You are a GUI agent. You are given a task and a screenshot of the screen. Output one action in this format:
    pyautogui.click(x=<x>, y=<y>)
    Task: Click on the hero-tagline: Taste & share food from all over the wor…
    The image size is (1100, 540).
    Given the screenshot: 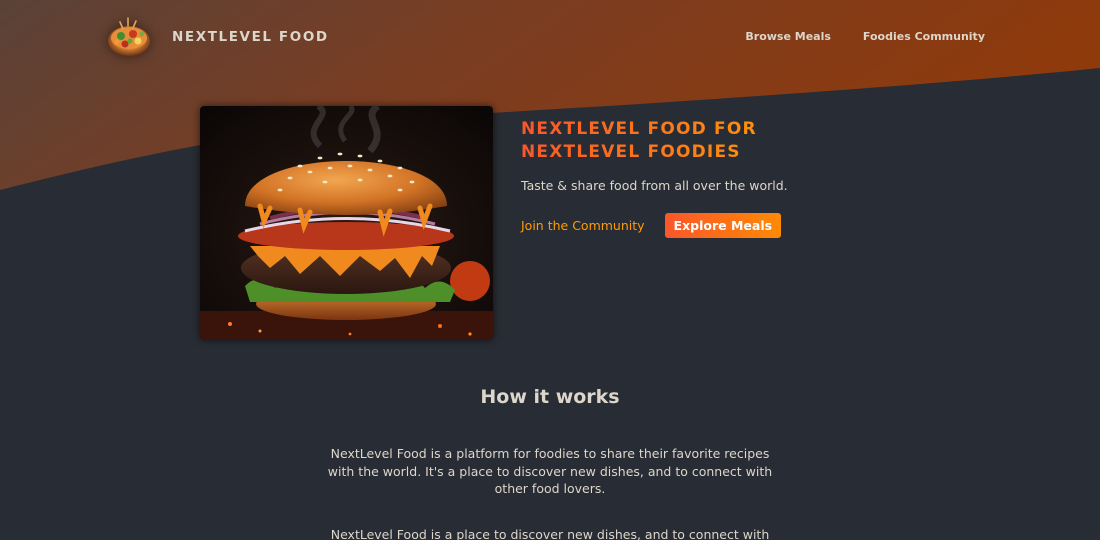 What is the action you would take?
    pyautogui.click(x=654, y=185)
    